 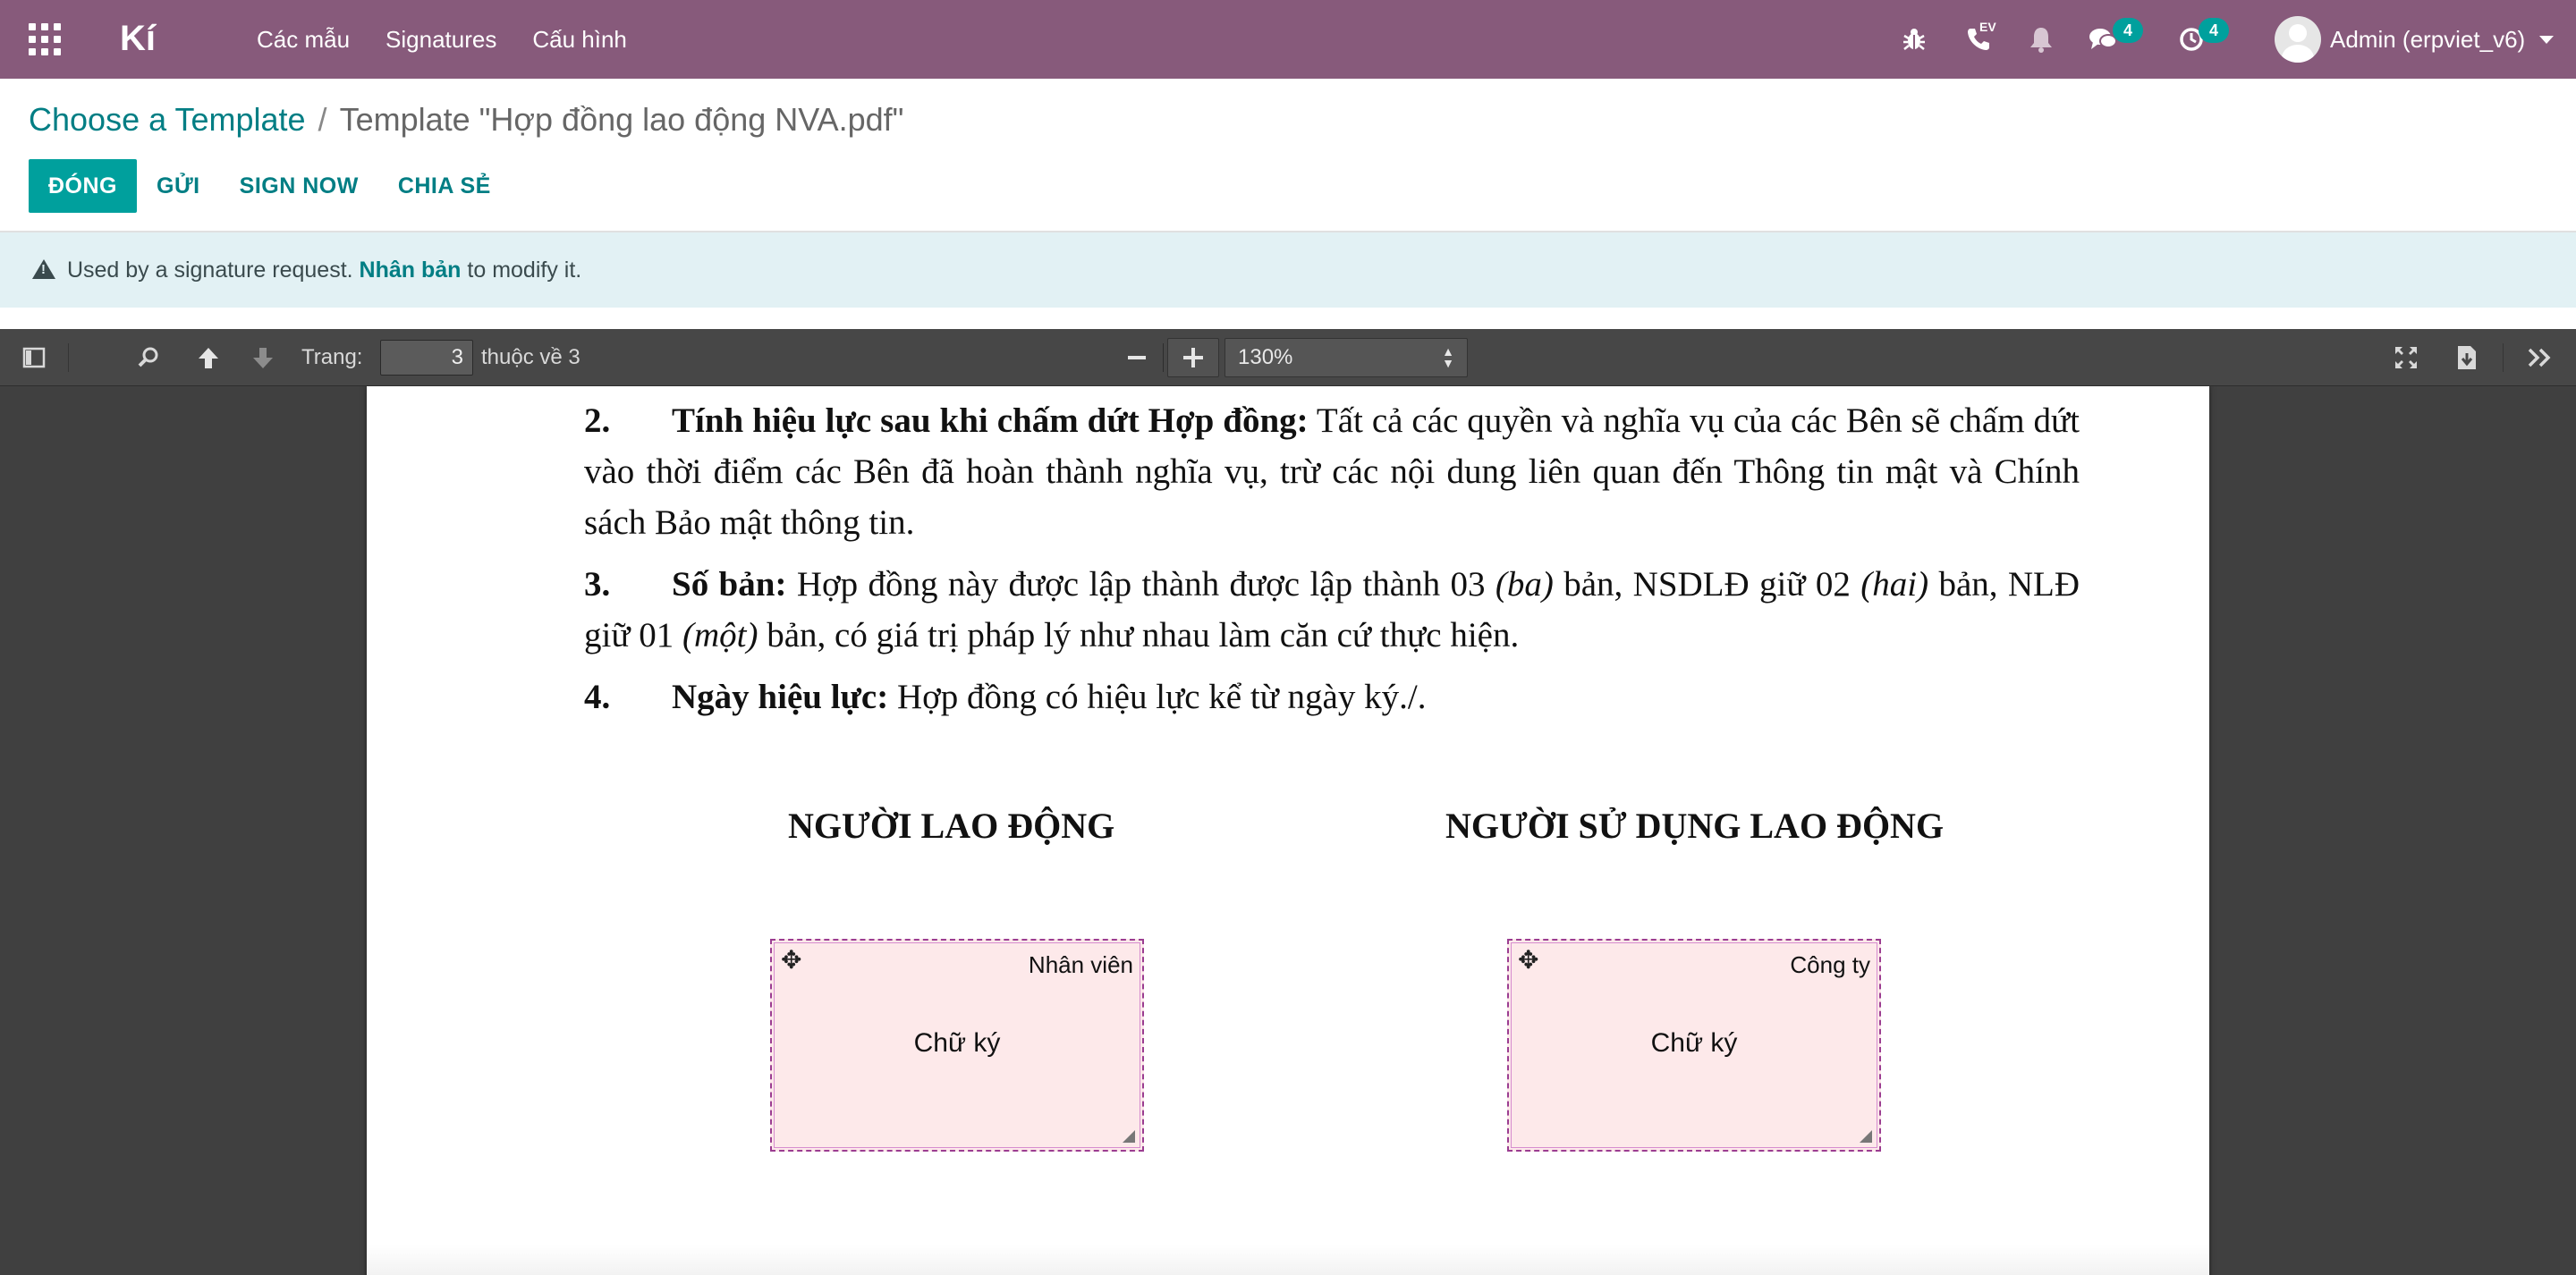 I want to click on zoom-out-icon, so click(x=1137, y=358).